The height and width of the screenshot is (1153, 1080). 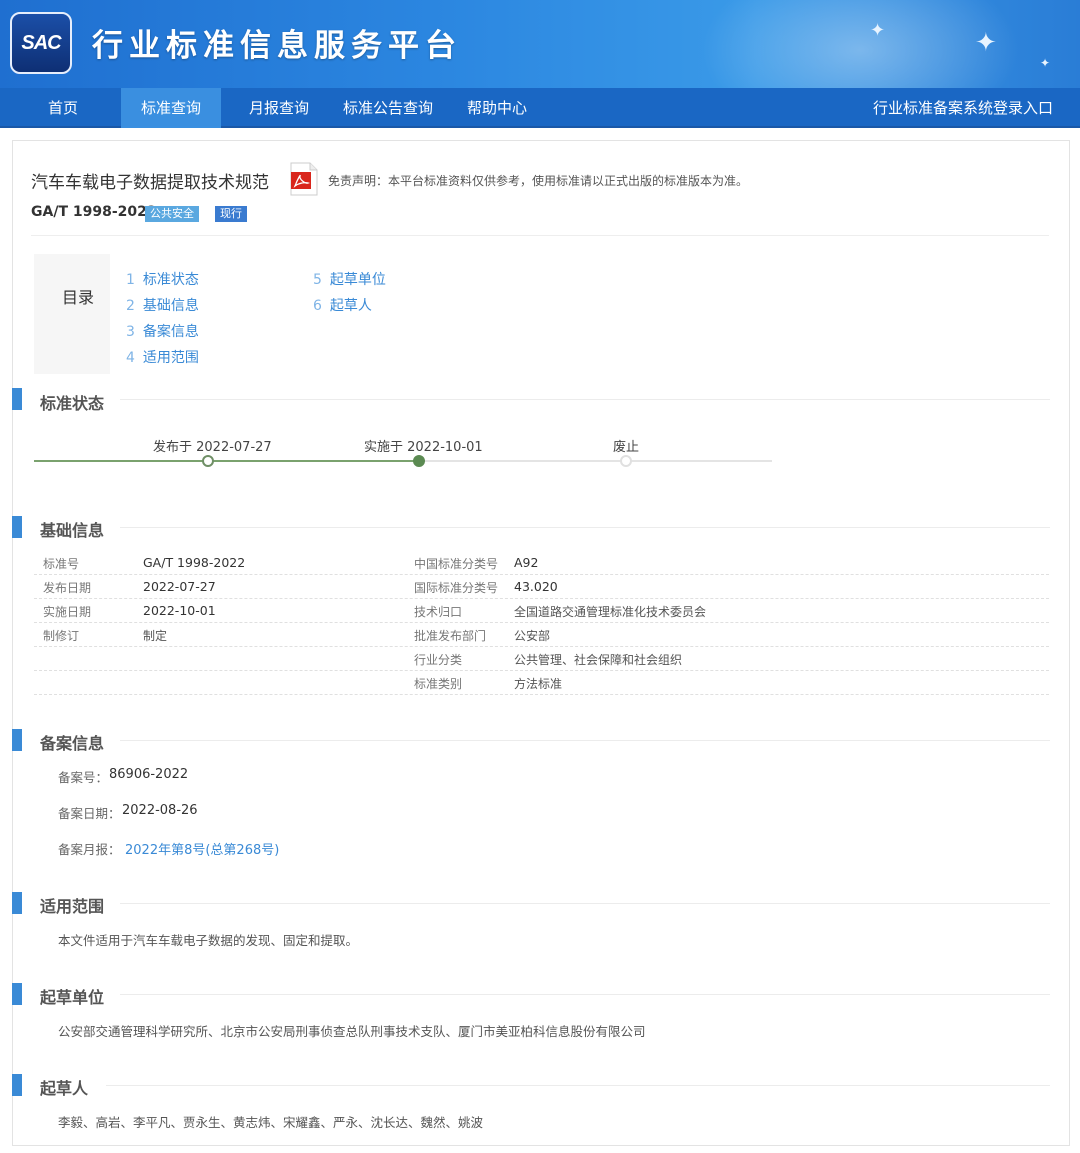 What do you see at coordinates (350, 306) in the screenshot?
I see `toc-item-label: 起草人` at bounding box center [350, 306].